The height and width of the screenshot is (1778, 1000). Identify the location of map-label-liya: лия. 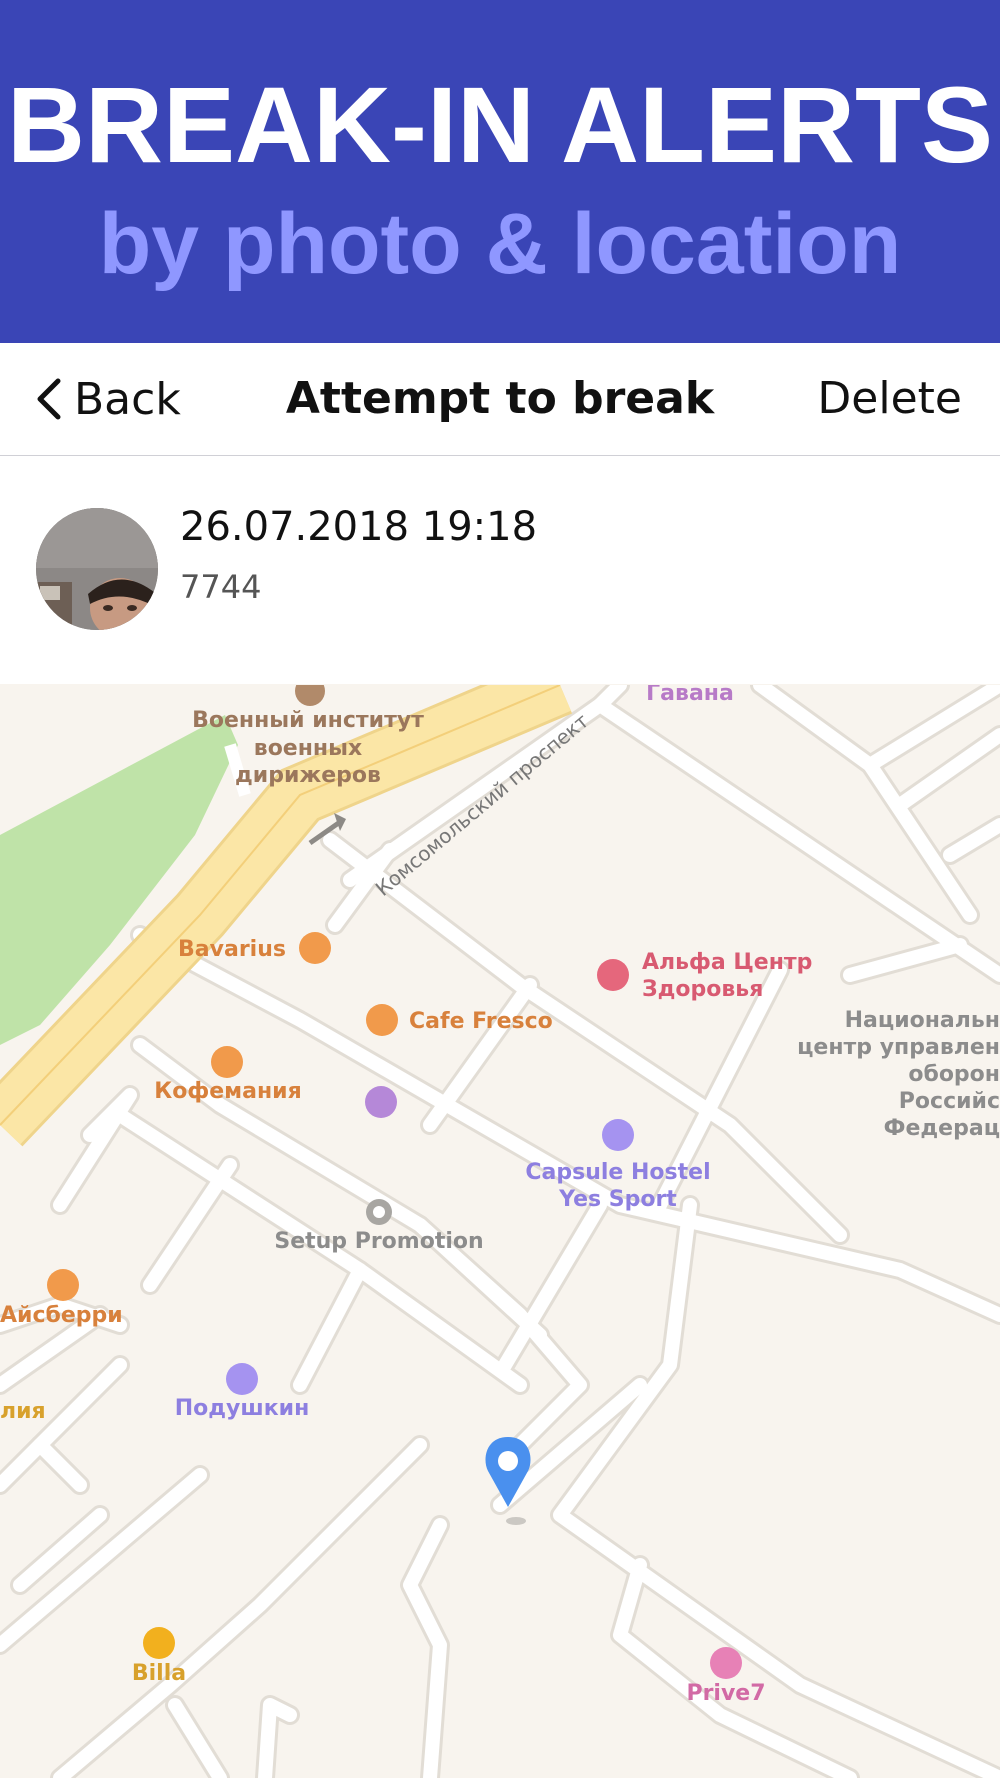
(23, 1411).